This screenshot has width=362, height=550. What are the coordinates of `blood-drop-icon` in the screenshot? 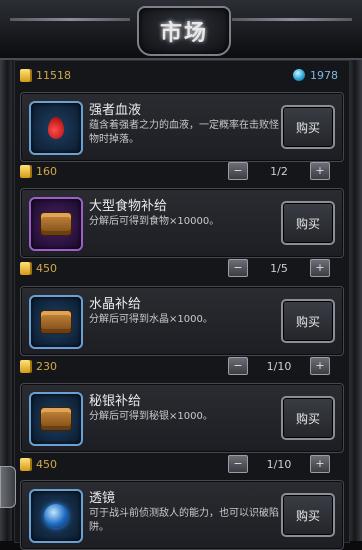 It's located at (56, 128).